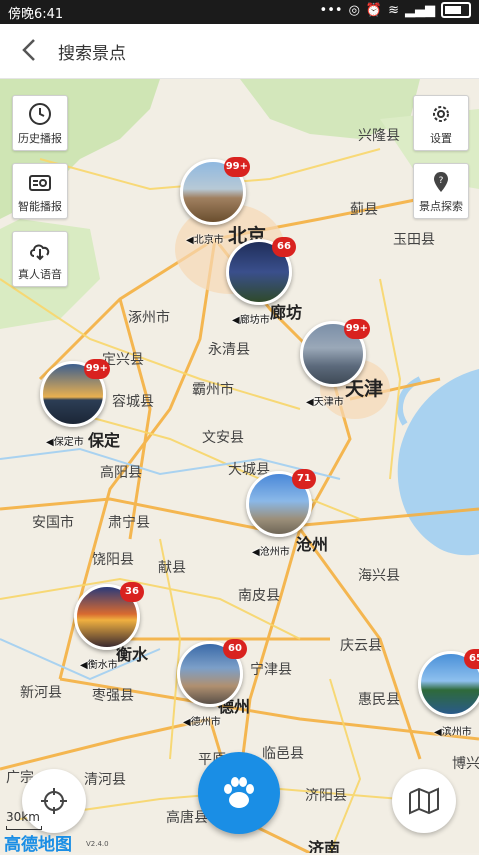 This screenshot has width=479, height=855. Describe the element at coordinates (23, 817) in the screenshot. I see `scale-text: 30km` at that location.